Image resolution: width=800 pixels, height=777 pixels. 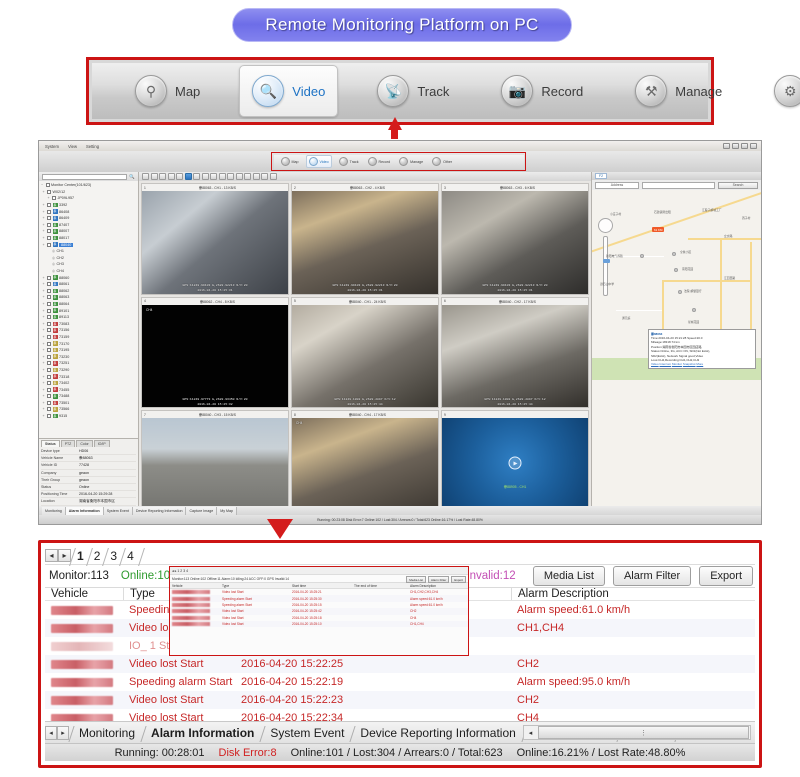 What do you see at coordinates (665, 364) in the screenshot?
I see `bubble-link-intercom: Intercom` at bounding box center [665, 364].